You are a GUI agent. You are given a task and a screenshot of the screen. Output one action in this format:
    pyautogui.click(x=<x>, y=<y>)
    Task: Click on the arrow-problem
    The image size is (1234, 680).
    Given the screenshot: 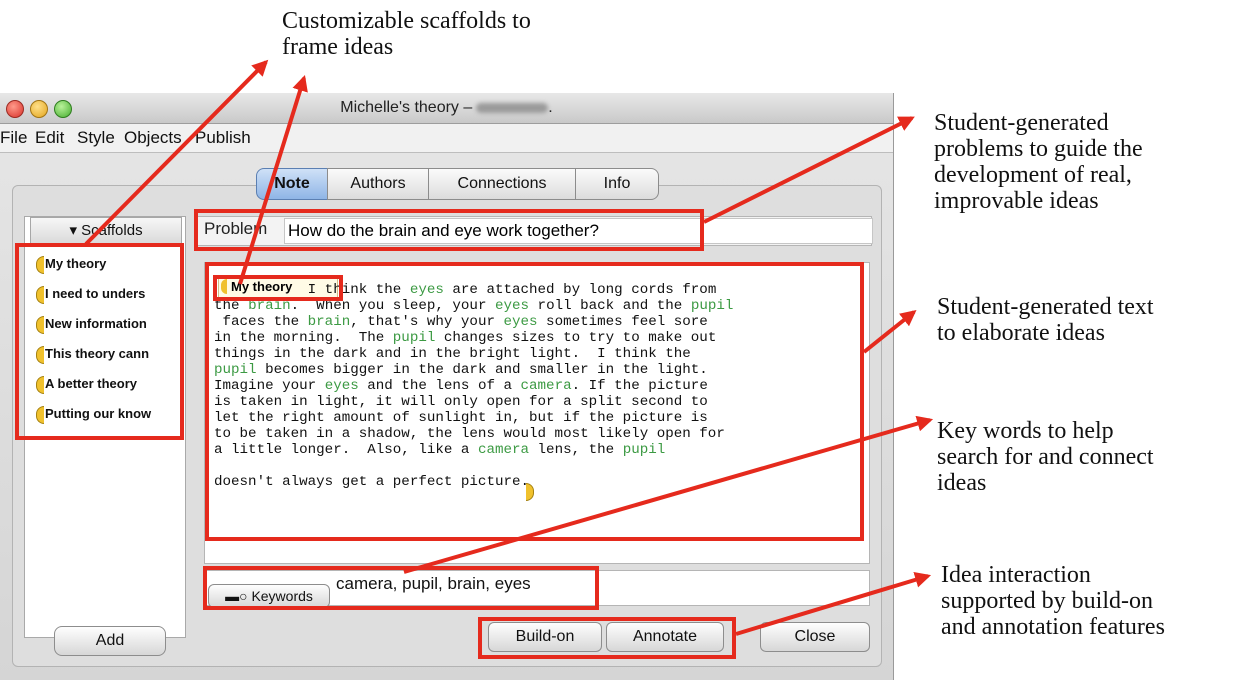 What is the action you would take?
    pyautogui.click(x=809, y=170)
    